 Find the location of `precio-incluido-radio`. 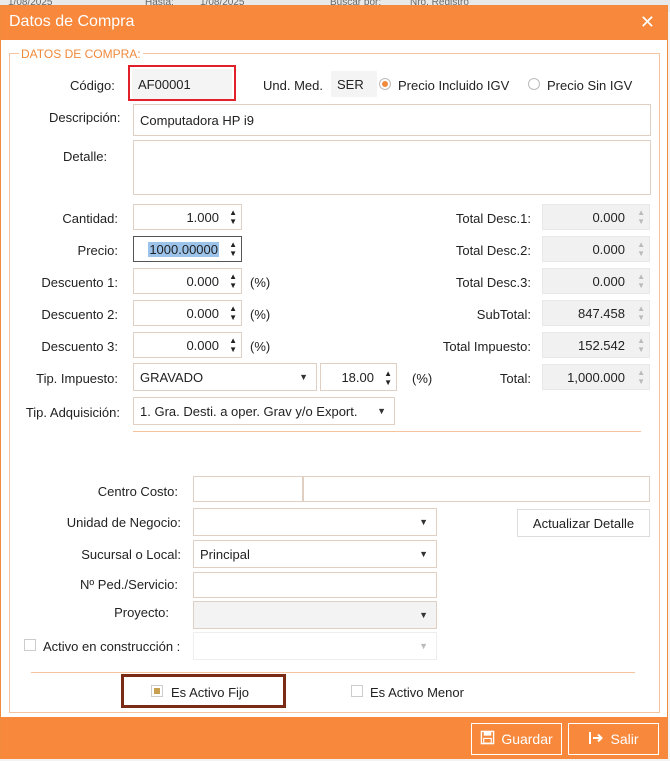

precio-incluido-radio is located at coordinates (385, 84).